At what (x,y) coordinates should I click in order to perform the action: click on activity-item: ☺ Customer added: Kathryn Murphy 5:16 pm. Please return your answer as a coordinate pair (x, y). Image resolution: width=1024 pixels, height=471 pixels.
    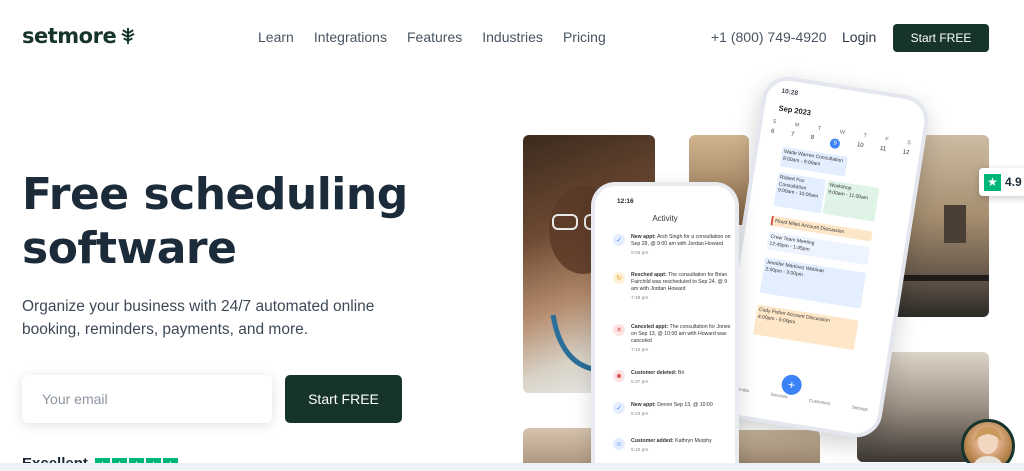
    Looking at the image, I should click on (673, 446).